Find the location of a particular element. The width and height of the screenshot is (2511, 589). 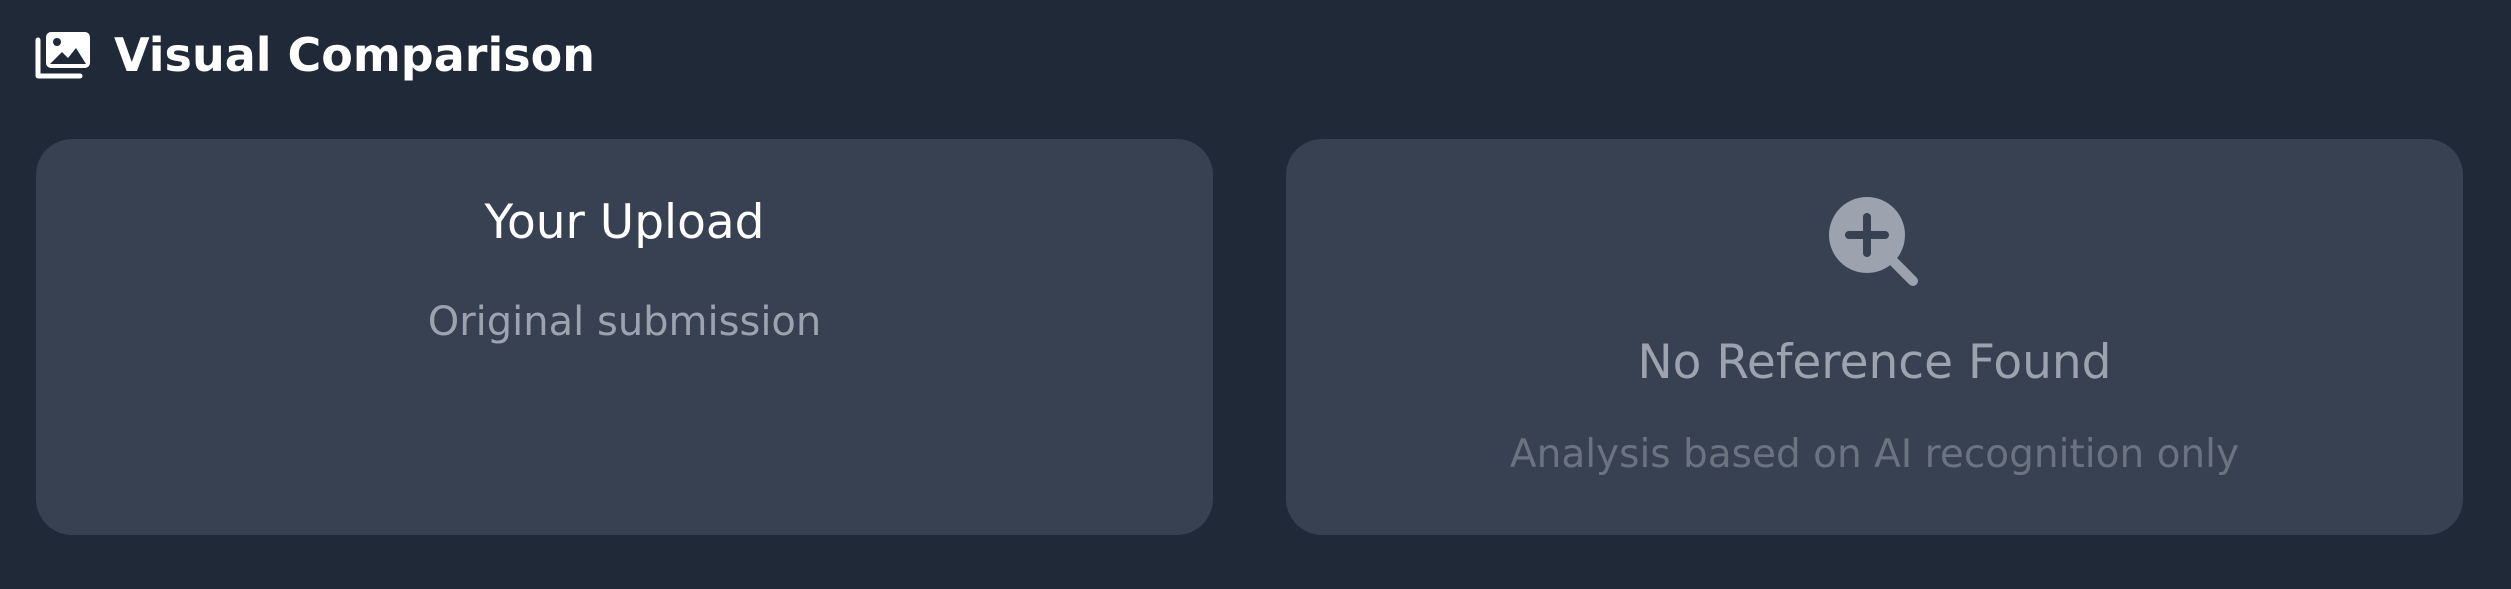

images-icon is located at coordinates (63, 55).